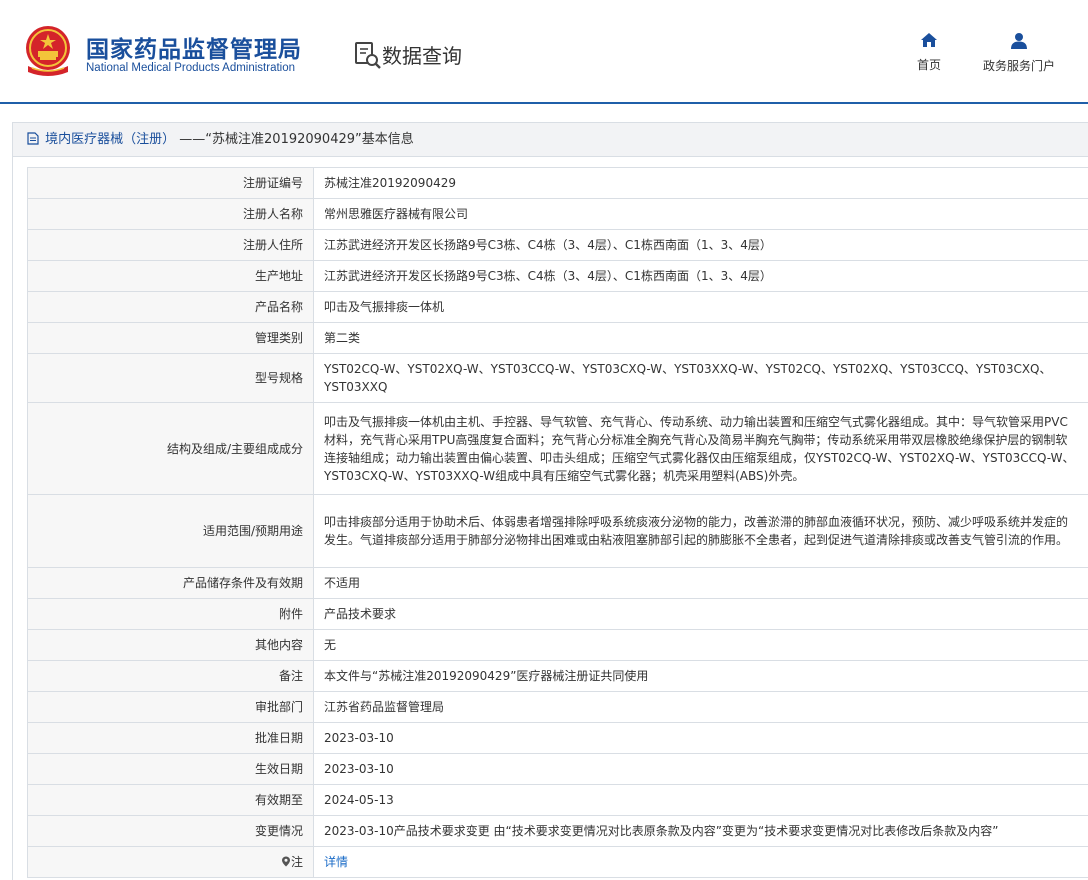 The image size is (1088, 880). I want to click on table-row: 注 详情, so click(557, 862).